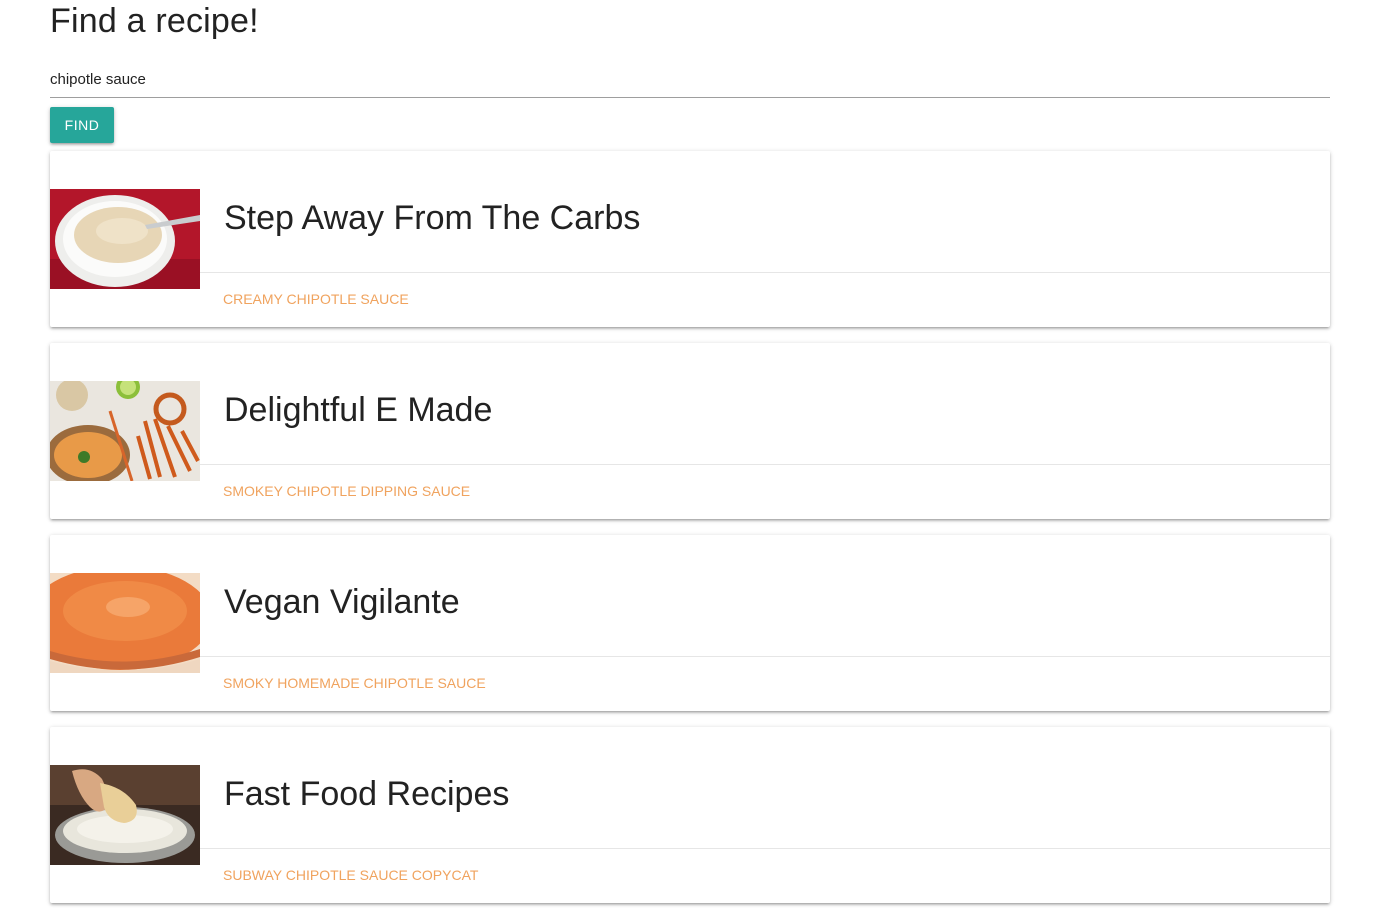 This screenshot has width=1387, height=908. I want to click on card-content: Delightful E Made, so click(765, 404).